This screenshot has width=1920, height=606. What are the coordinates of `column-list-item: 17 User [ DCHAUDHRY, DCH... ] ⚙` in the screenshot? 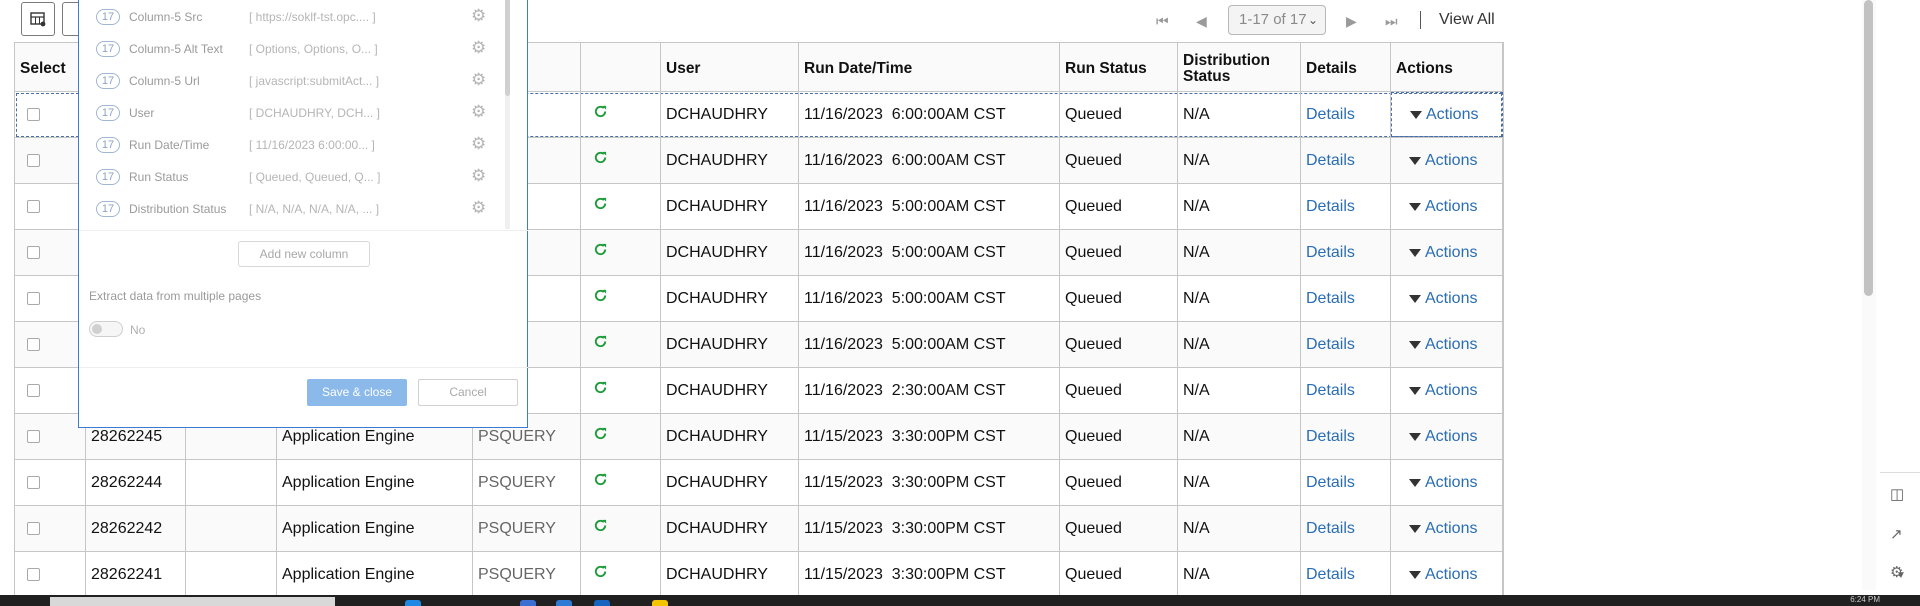 It's located at (294, 113).